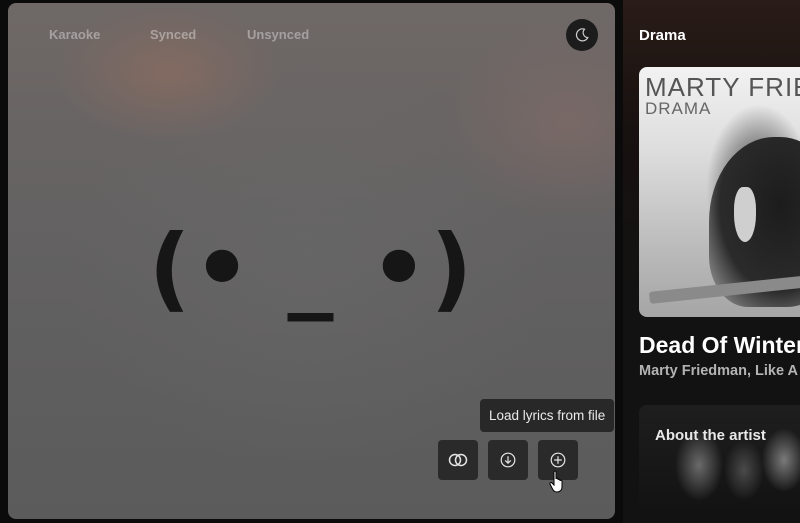  I want to click on album-cover: MARTY FRIE DRAMA, so click(719, 192).